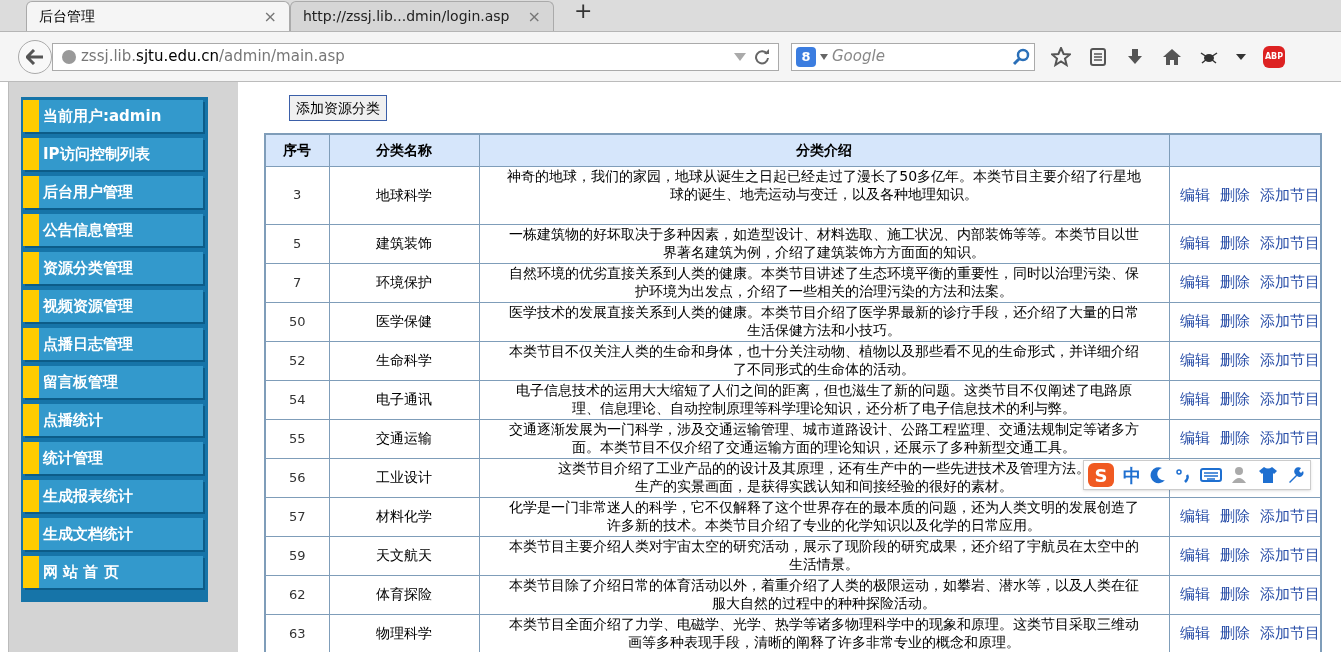 The width and height of the screenshot is (1341, 652). Describe the element at coordinates (404, 282) in the screenshot. I see `table-cell: 环境保护` at that location.